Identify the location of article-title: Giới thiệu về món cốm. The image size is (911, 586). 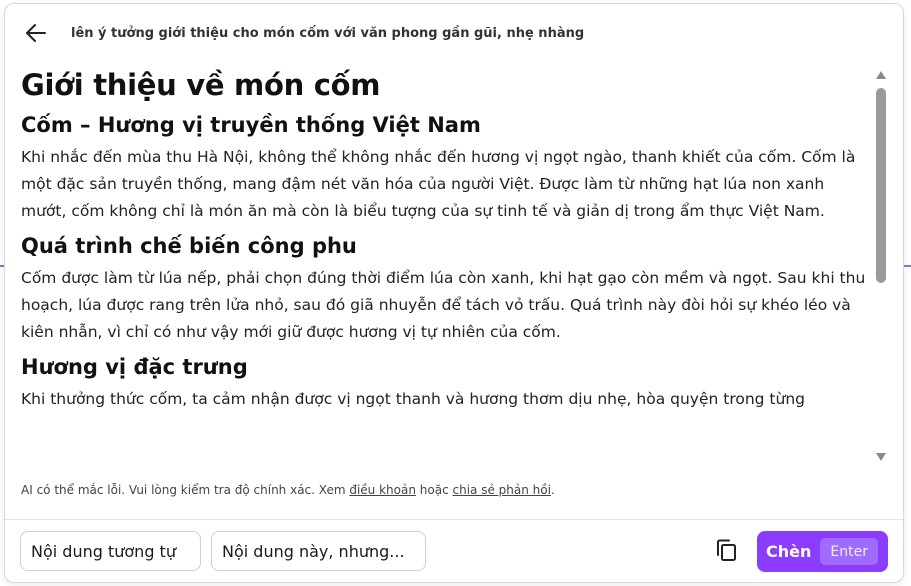
(201, 85).